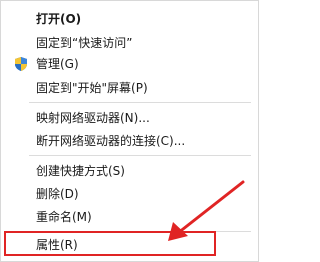  Describe the element at coordinates (110, 243) in the screenshot. I see `annotation-highlight-box` at that location.